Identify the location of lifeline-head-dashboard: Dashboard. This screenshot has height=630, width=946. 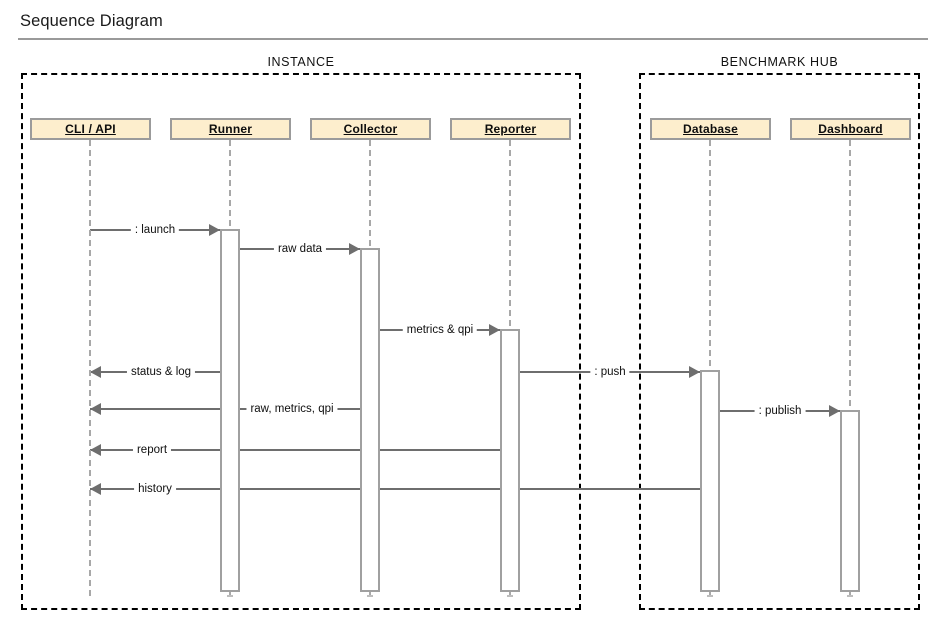
(850, 129).